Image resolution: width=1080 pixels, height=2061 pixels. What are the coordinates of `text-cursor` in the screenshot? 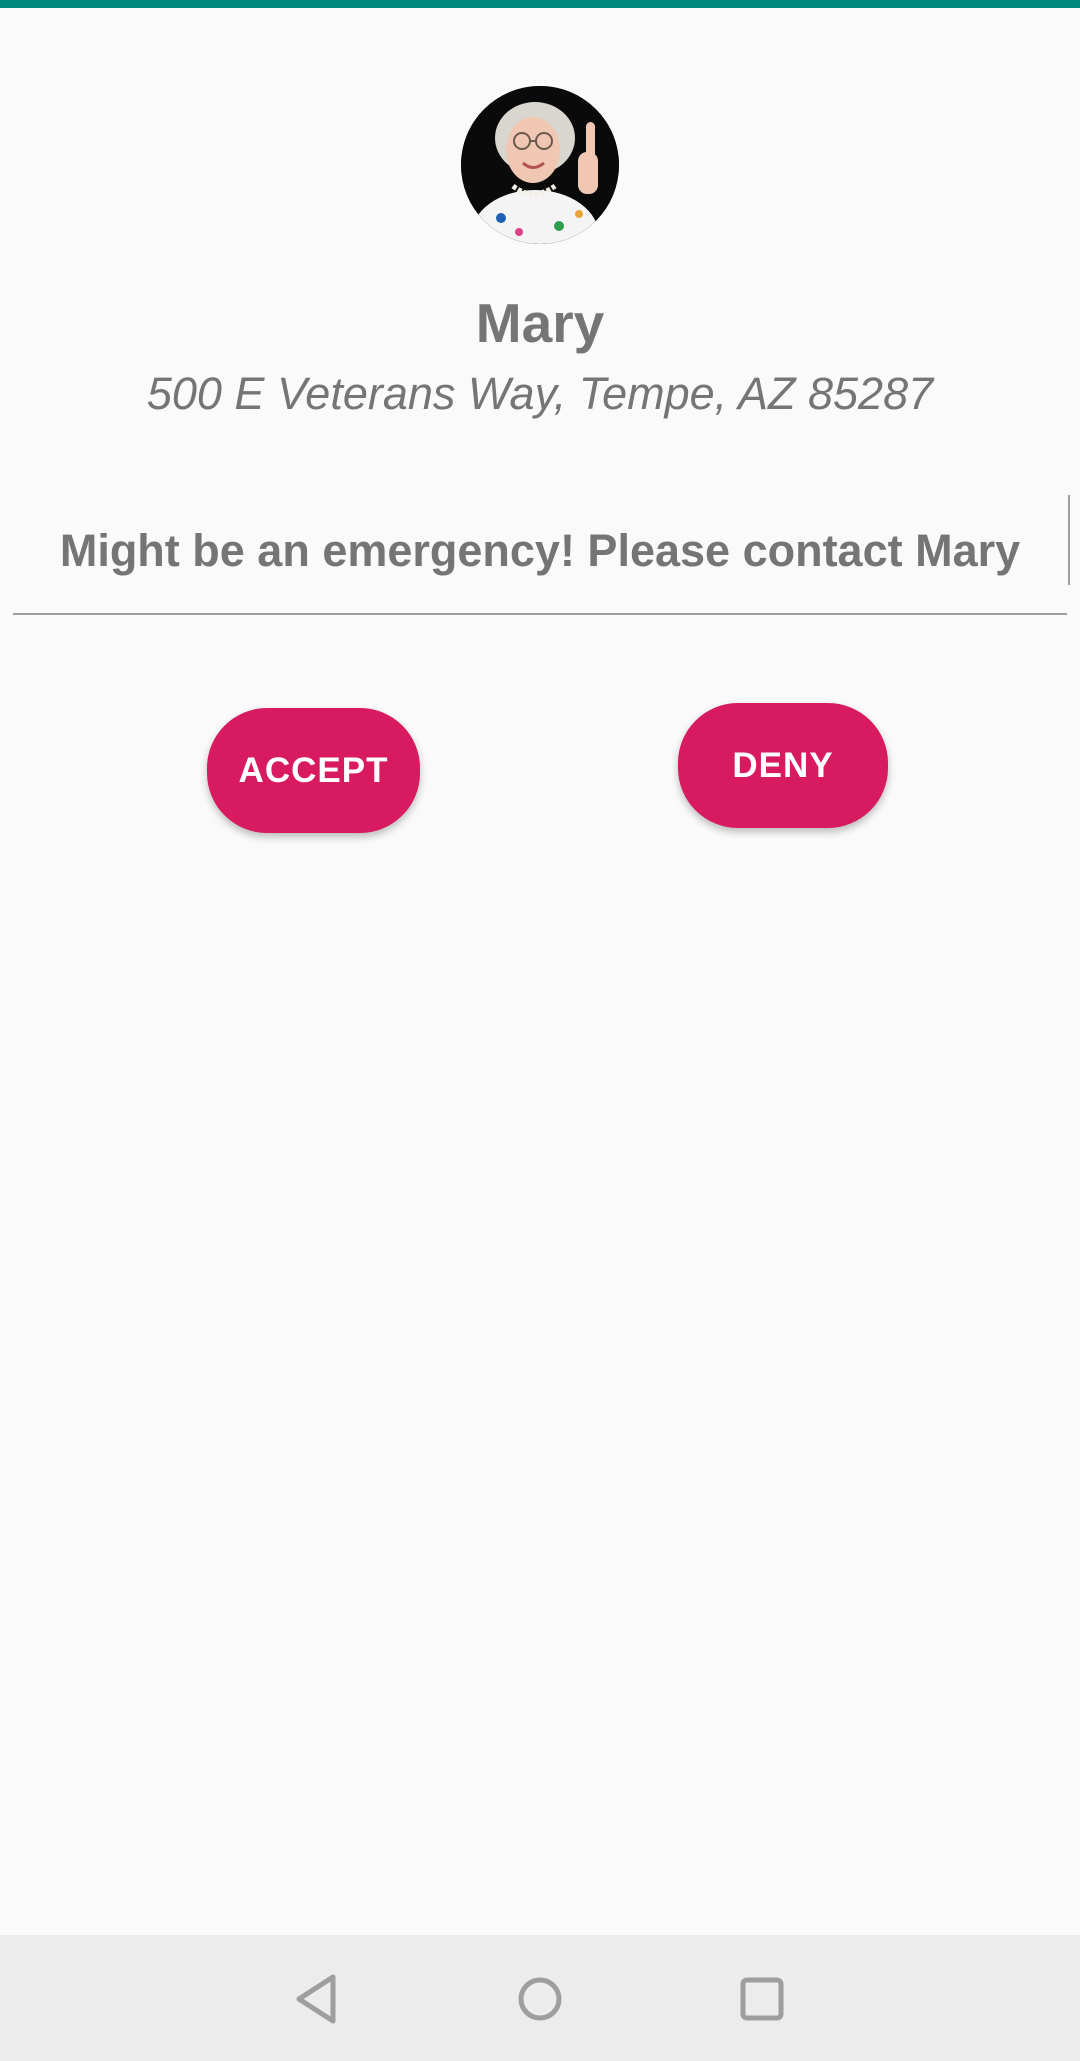 It's located at (1069, 540).